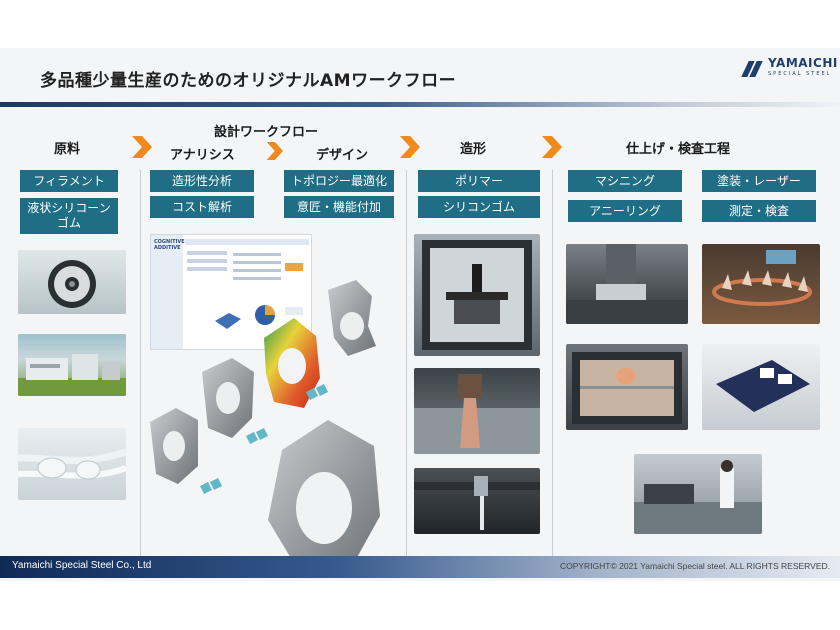 This screenshot has height=630, width=840. Describe the element at coordinates (420, 24) in the screenshot. I see `slide-top-margin` at that location.